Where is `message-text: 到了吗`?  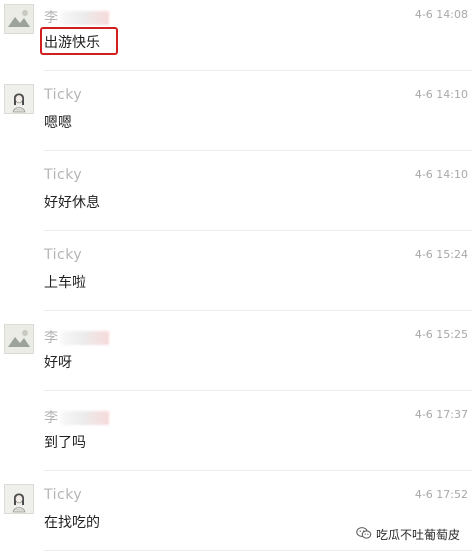
message-text: 到了吗 is located at coordinates (65, 443).